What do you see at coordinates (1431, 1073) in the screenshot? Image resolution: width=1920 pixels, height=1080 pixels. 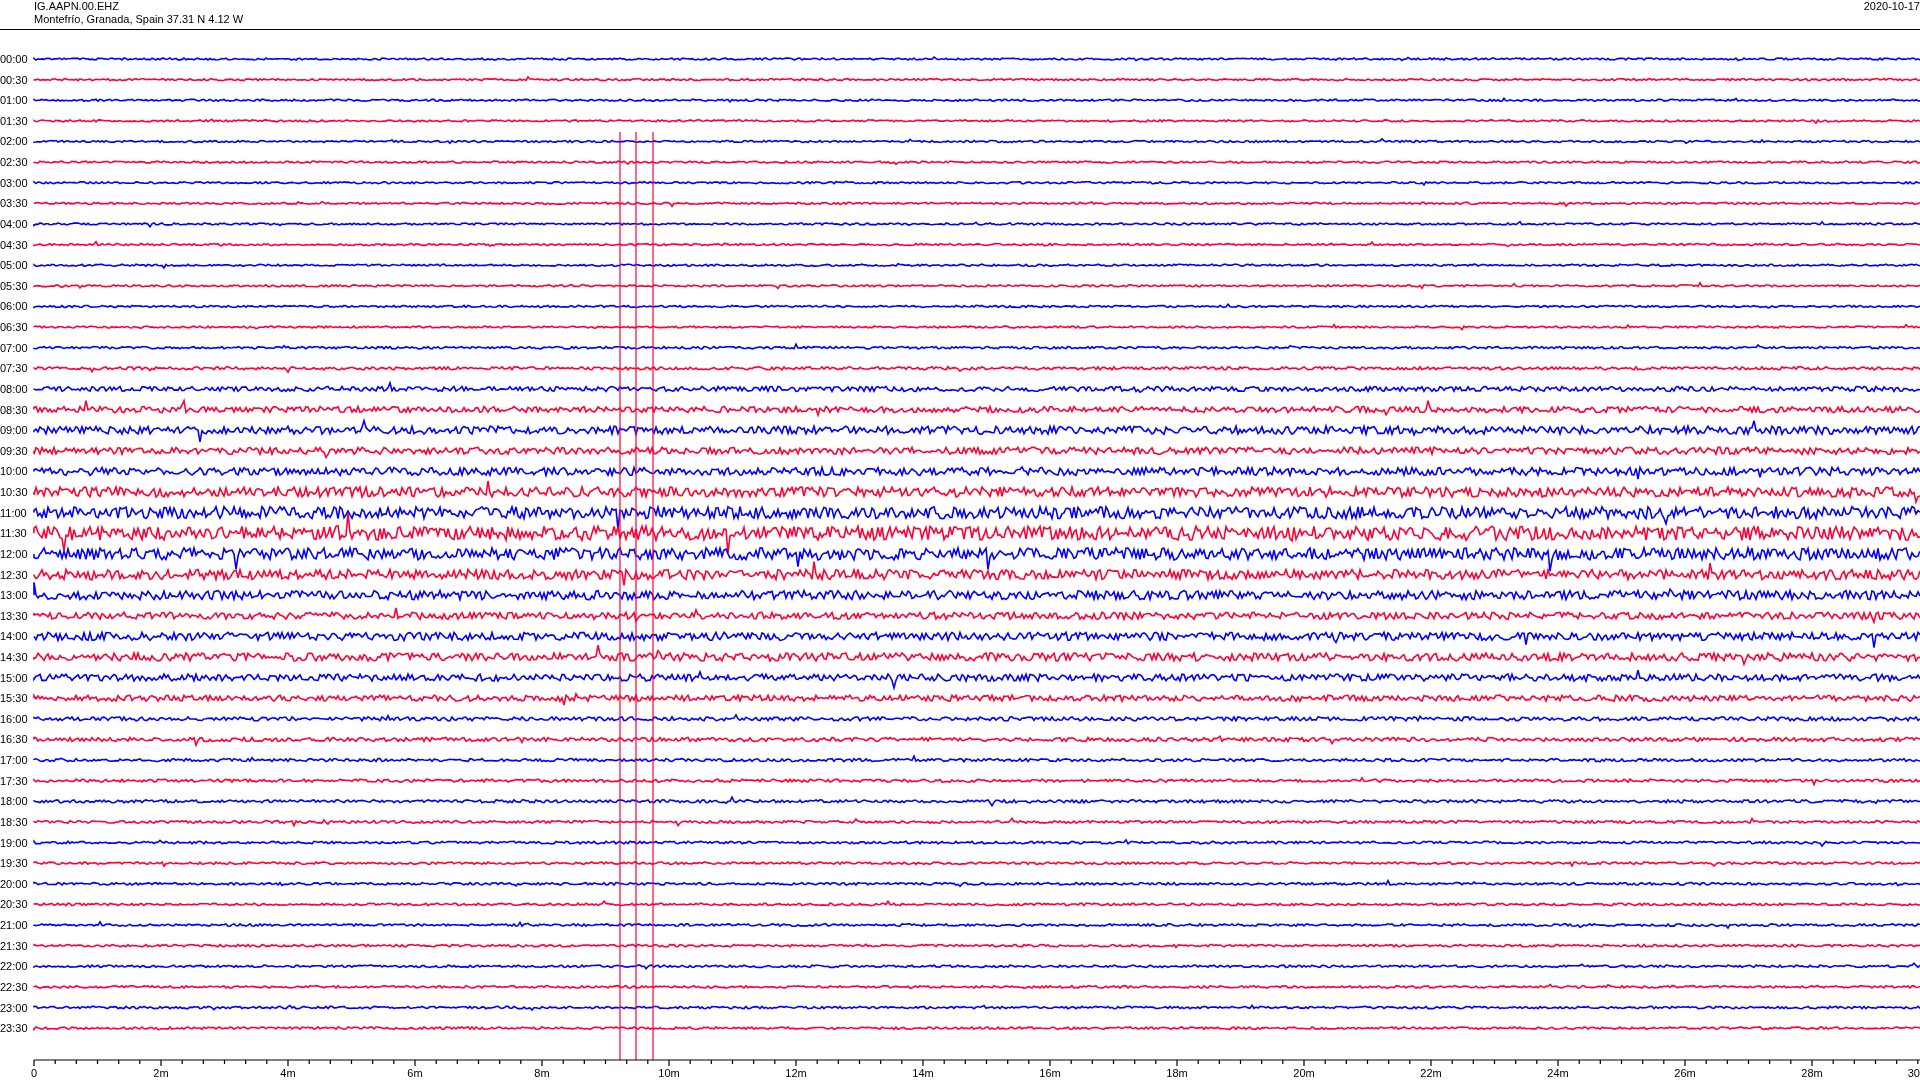 I see `axis-tick-label: 22m` at bounding box center [1431, 1073].